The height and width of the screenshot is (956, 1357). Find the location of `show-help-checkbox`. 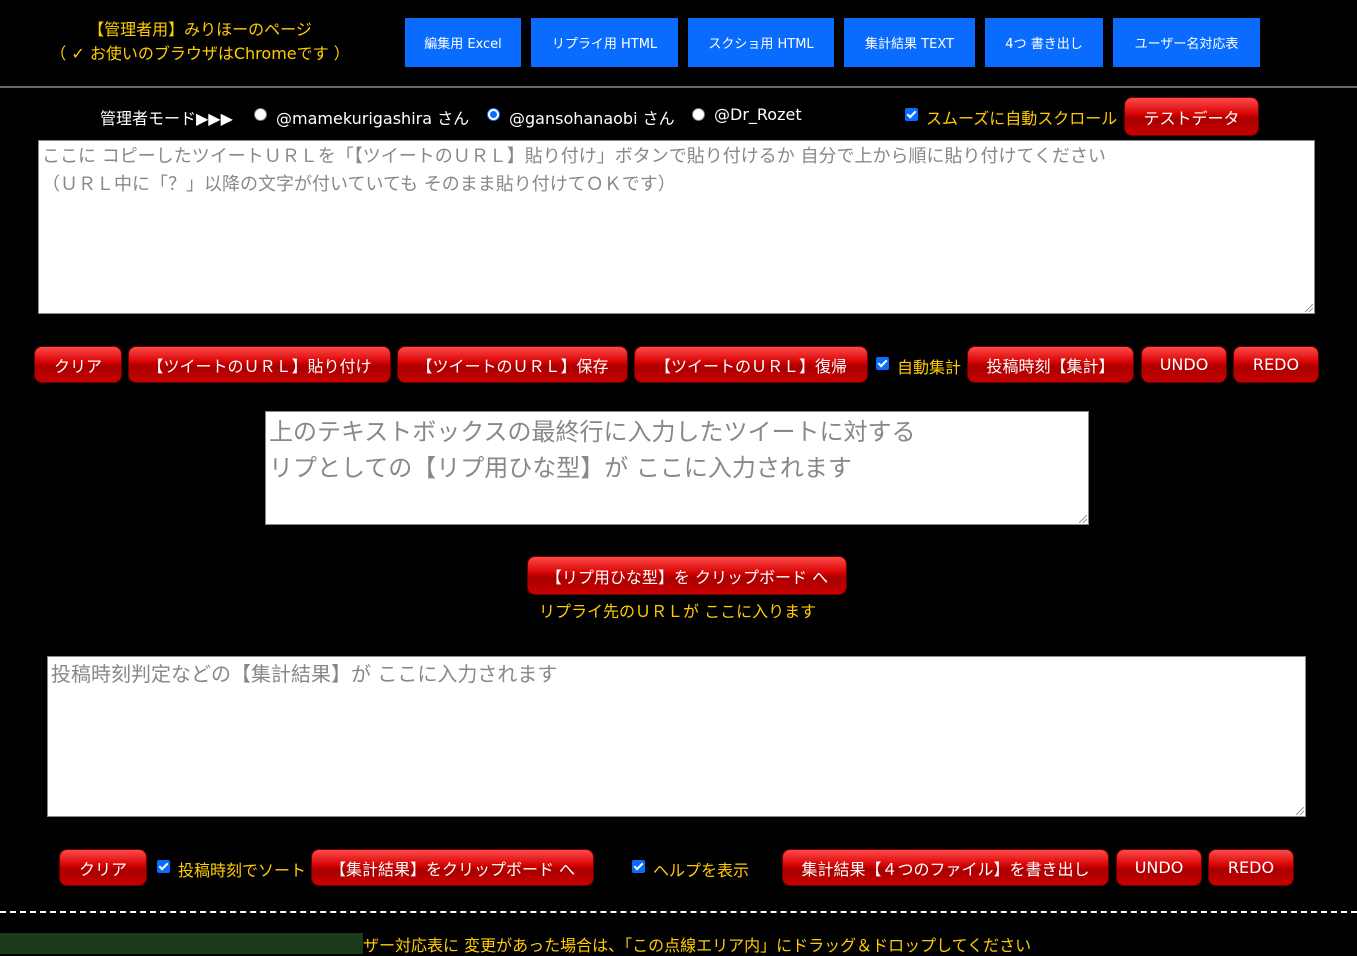

show-help-checkbox is located at coordinates (638, 866).